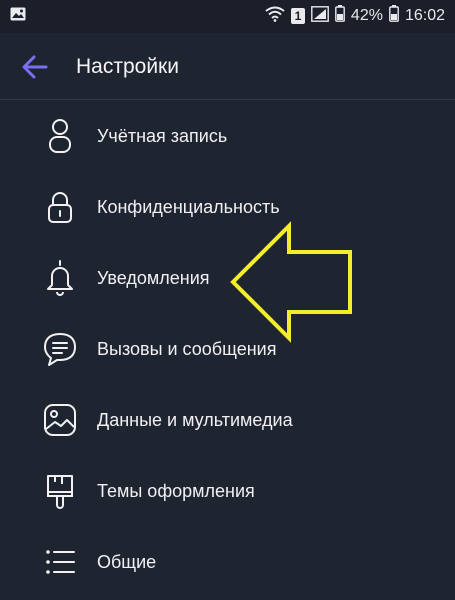 The height and width of the screenshot is (600, 455). I want to click on settings-item-account: Учётная запись, so click(227, 135).